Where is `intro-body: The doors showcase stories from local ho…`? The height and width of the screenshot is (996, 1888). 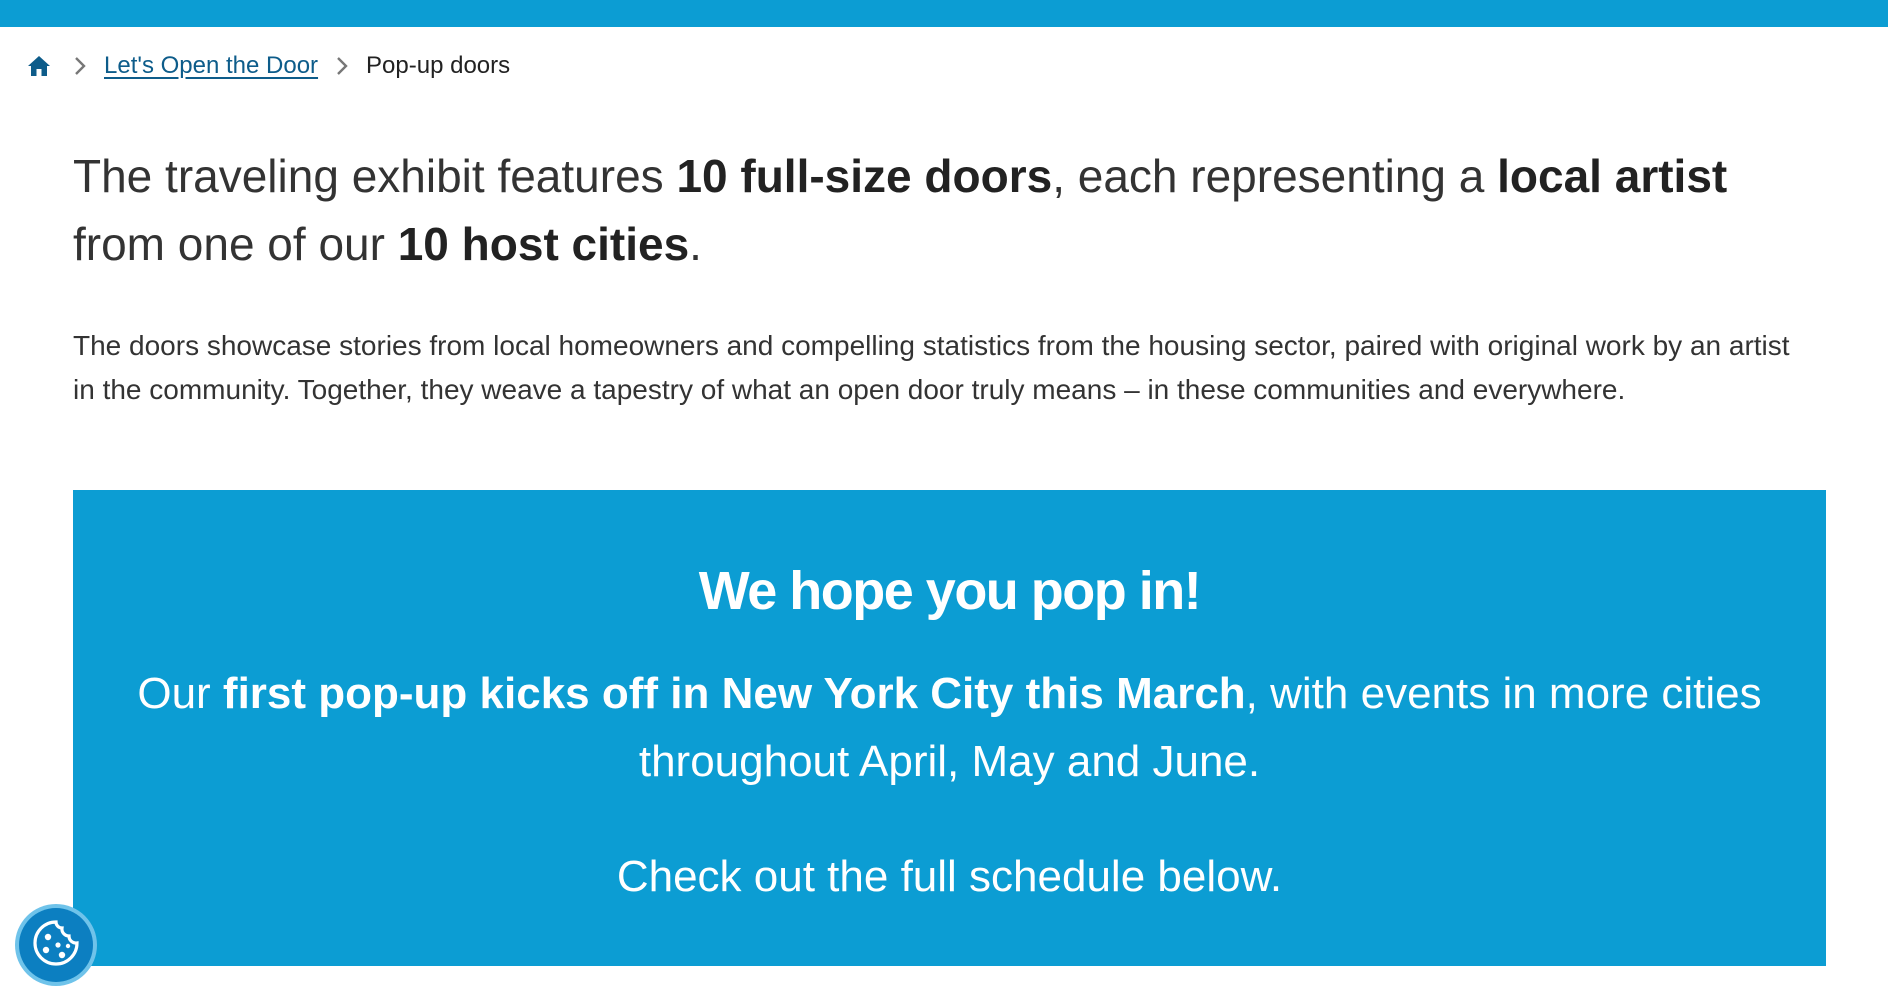
intro-body: The doors showcase stories from local ho… is located at coordinates (931, 367).